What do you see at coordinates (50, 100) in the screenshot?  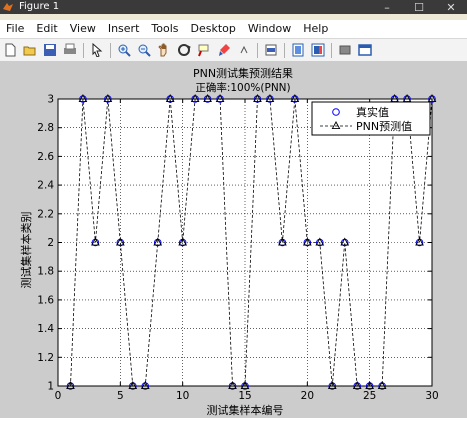 I see `y-tick-label: 3` at bounding box center [50, 100].